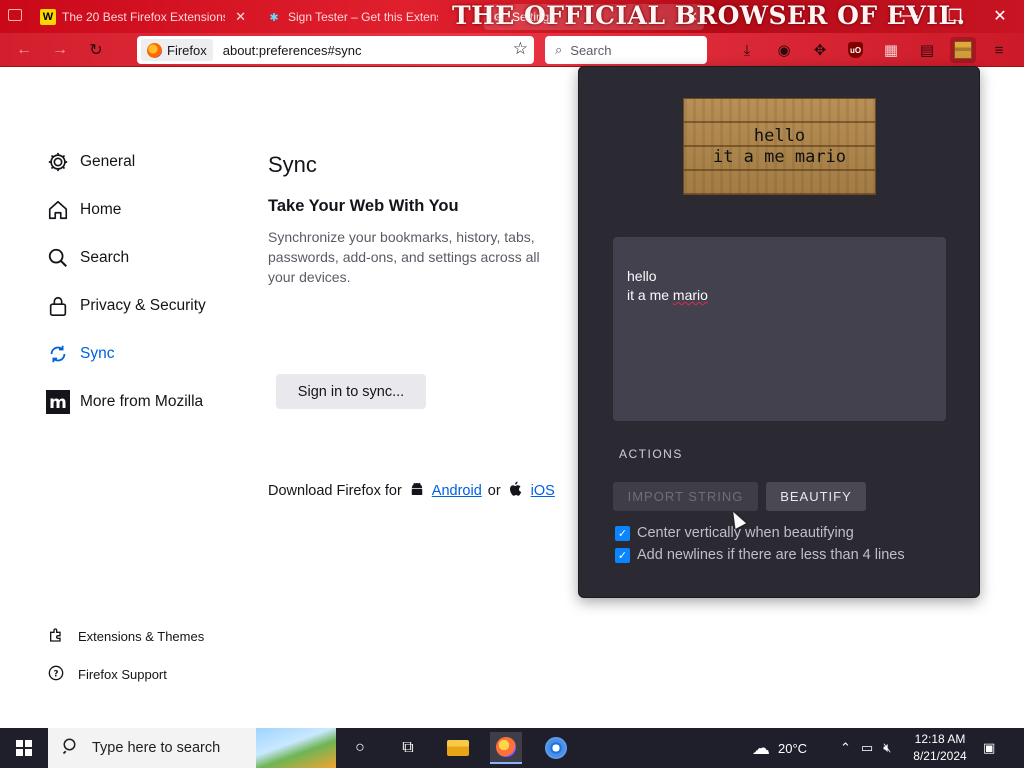 This screenshot has height=768, width=1024. I want to click on file-explorer-icon, so click(458, 748).